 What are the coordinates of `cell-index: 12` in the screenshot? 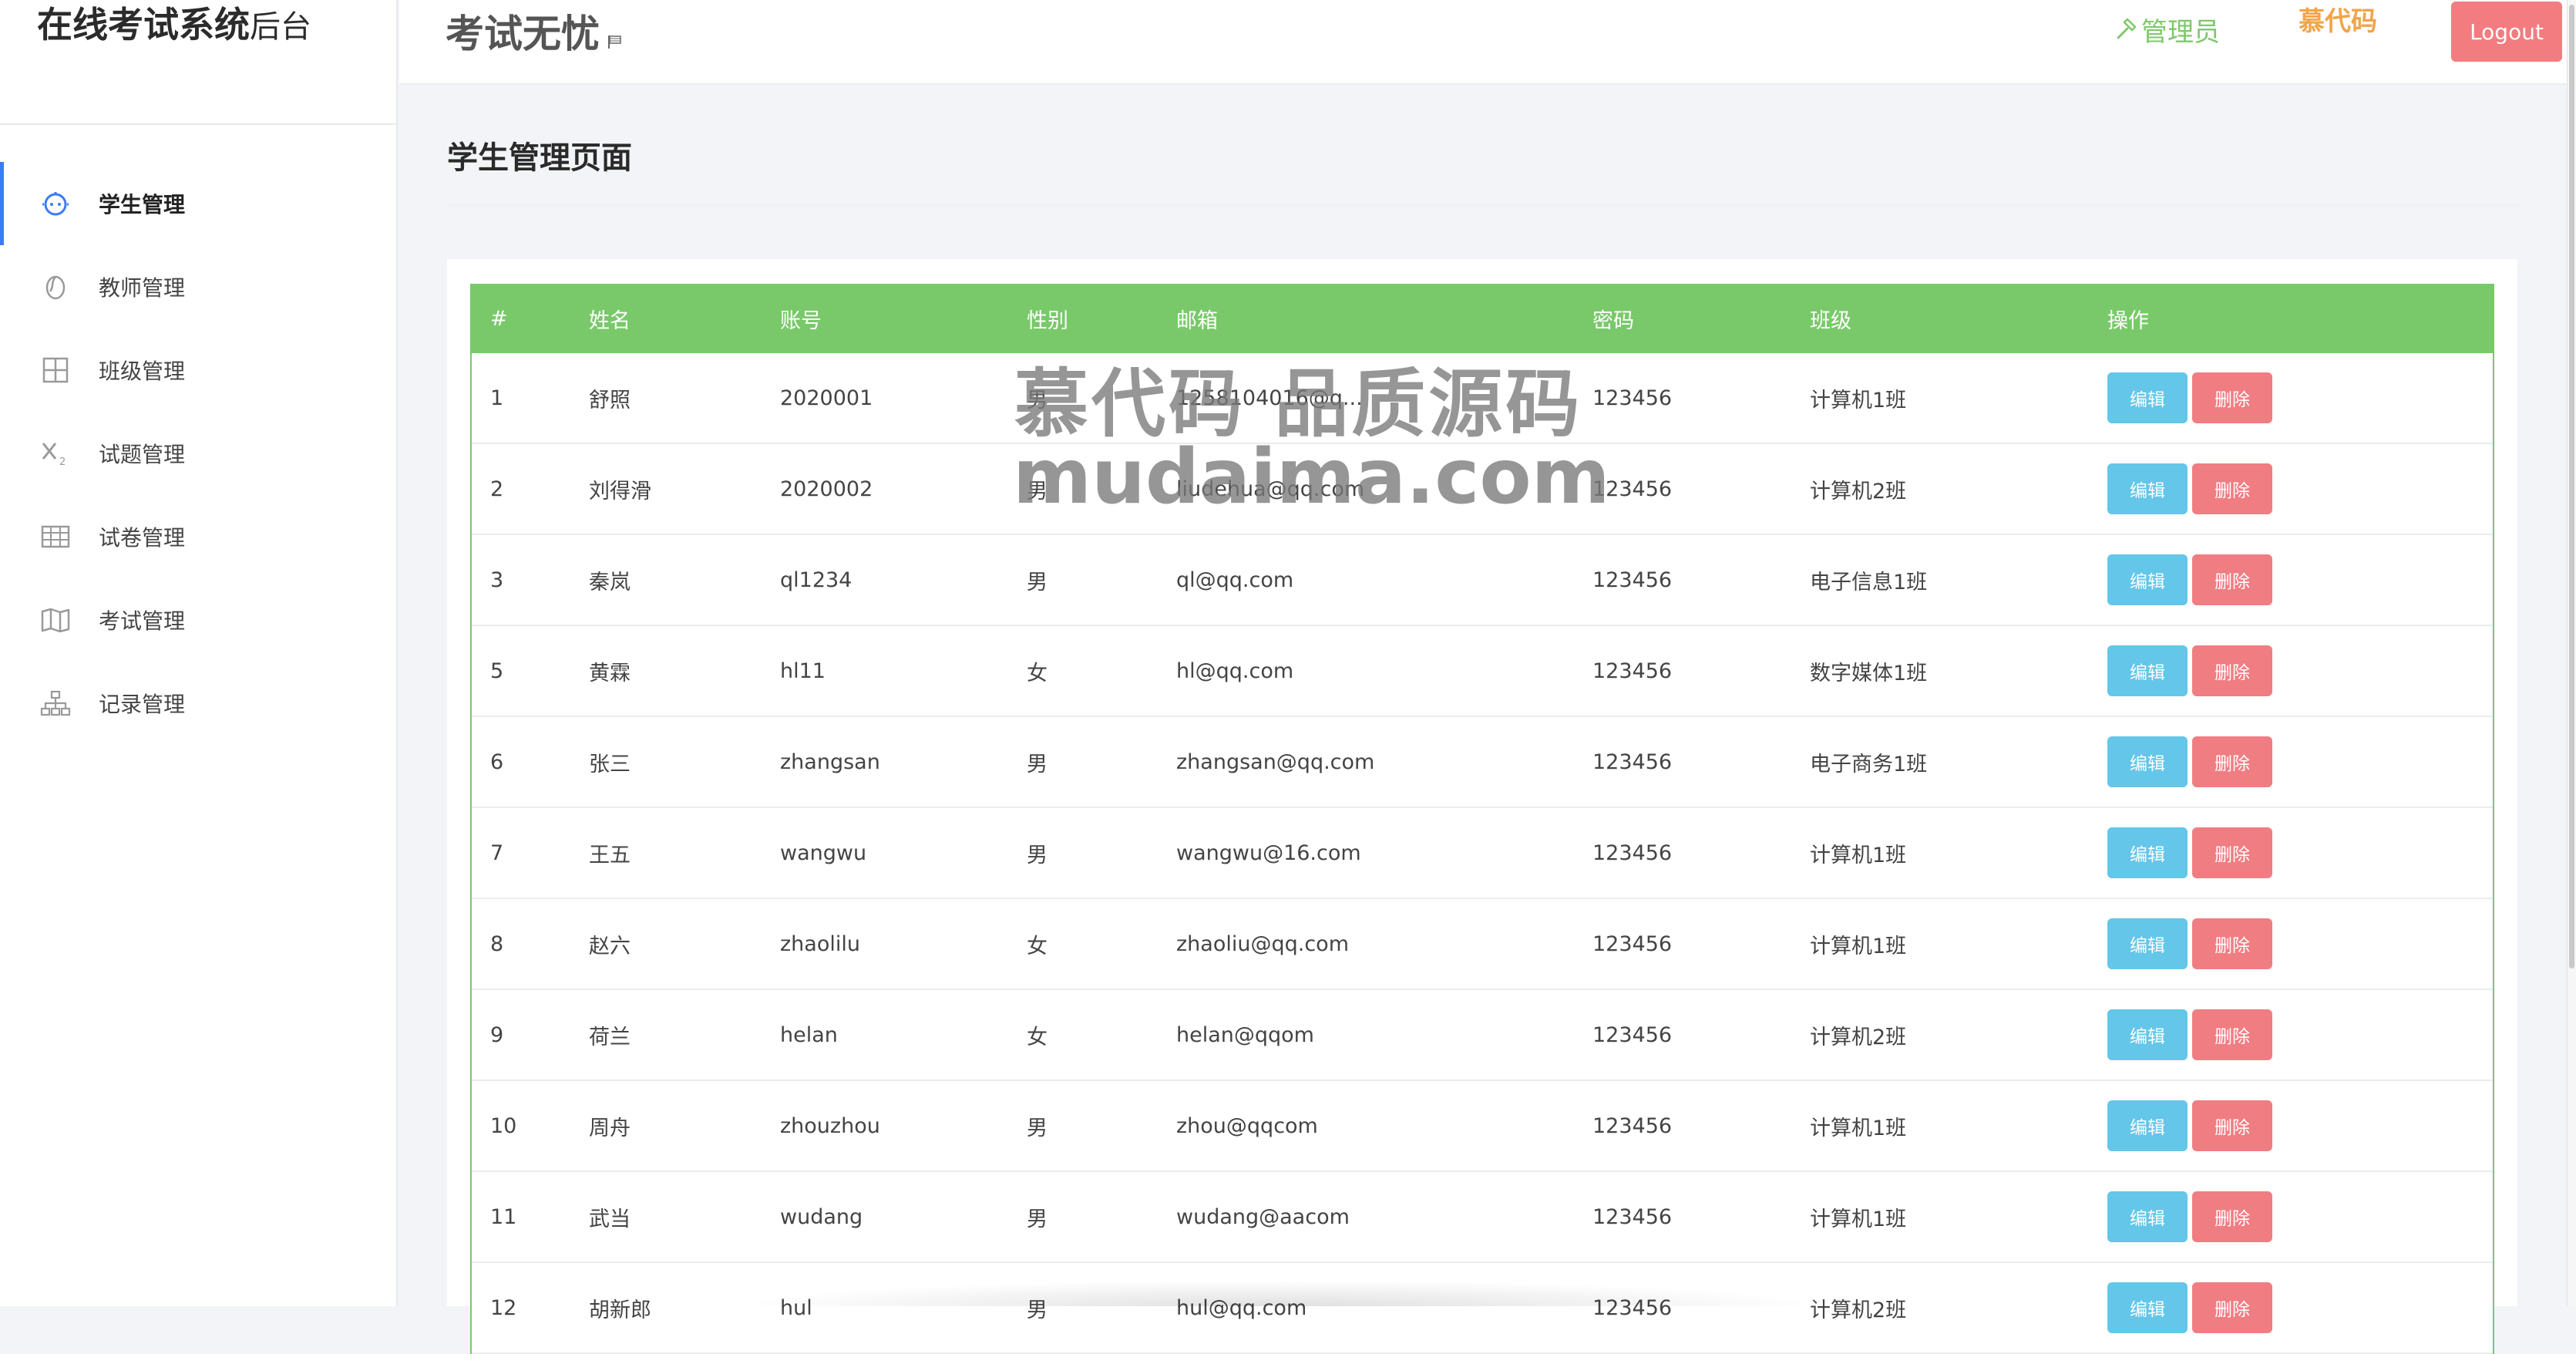 It's located at (503, 1307).